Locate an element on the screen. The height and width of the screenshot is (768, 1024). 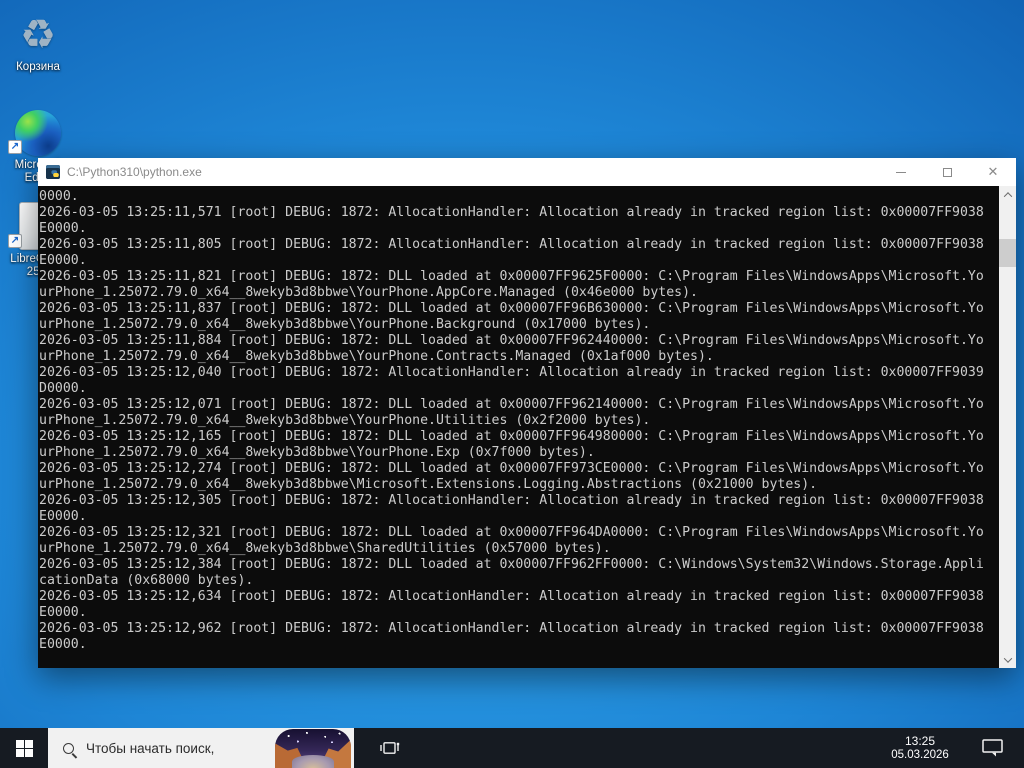
desktop-icon-recycle-bin: ♻ Корзина is located at coordinates (38, 41).